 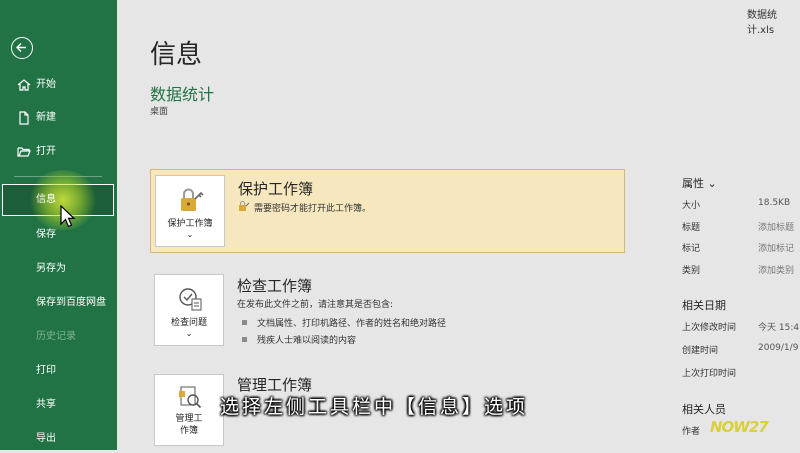 What do you see at coordinates (46, 117) in the screenshot?
I see `nav-new-label: 新建` at bounding box center [46, 117].